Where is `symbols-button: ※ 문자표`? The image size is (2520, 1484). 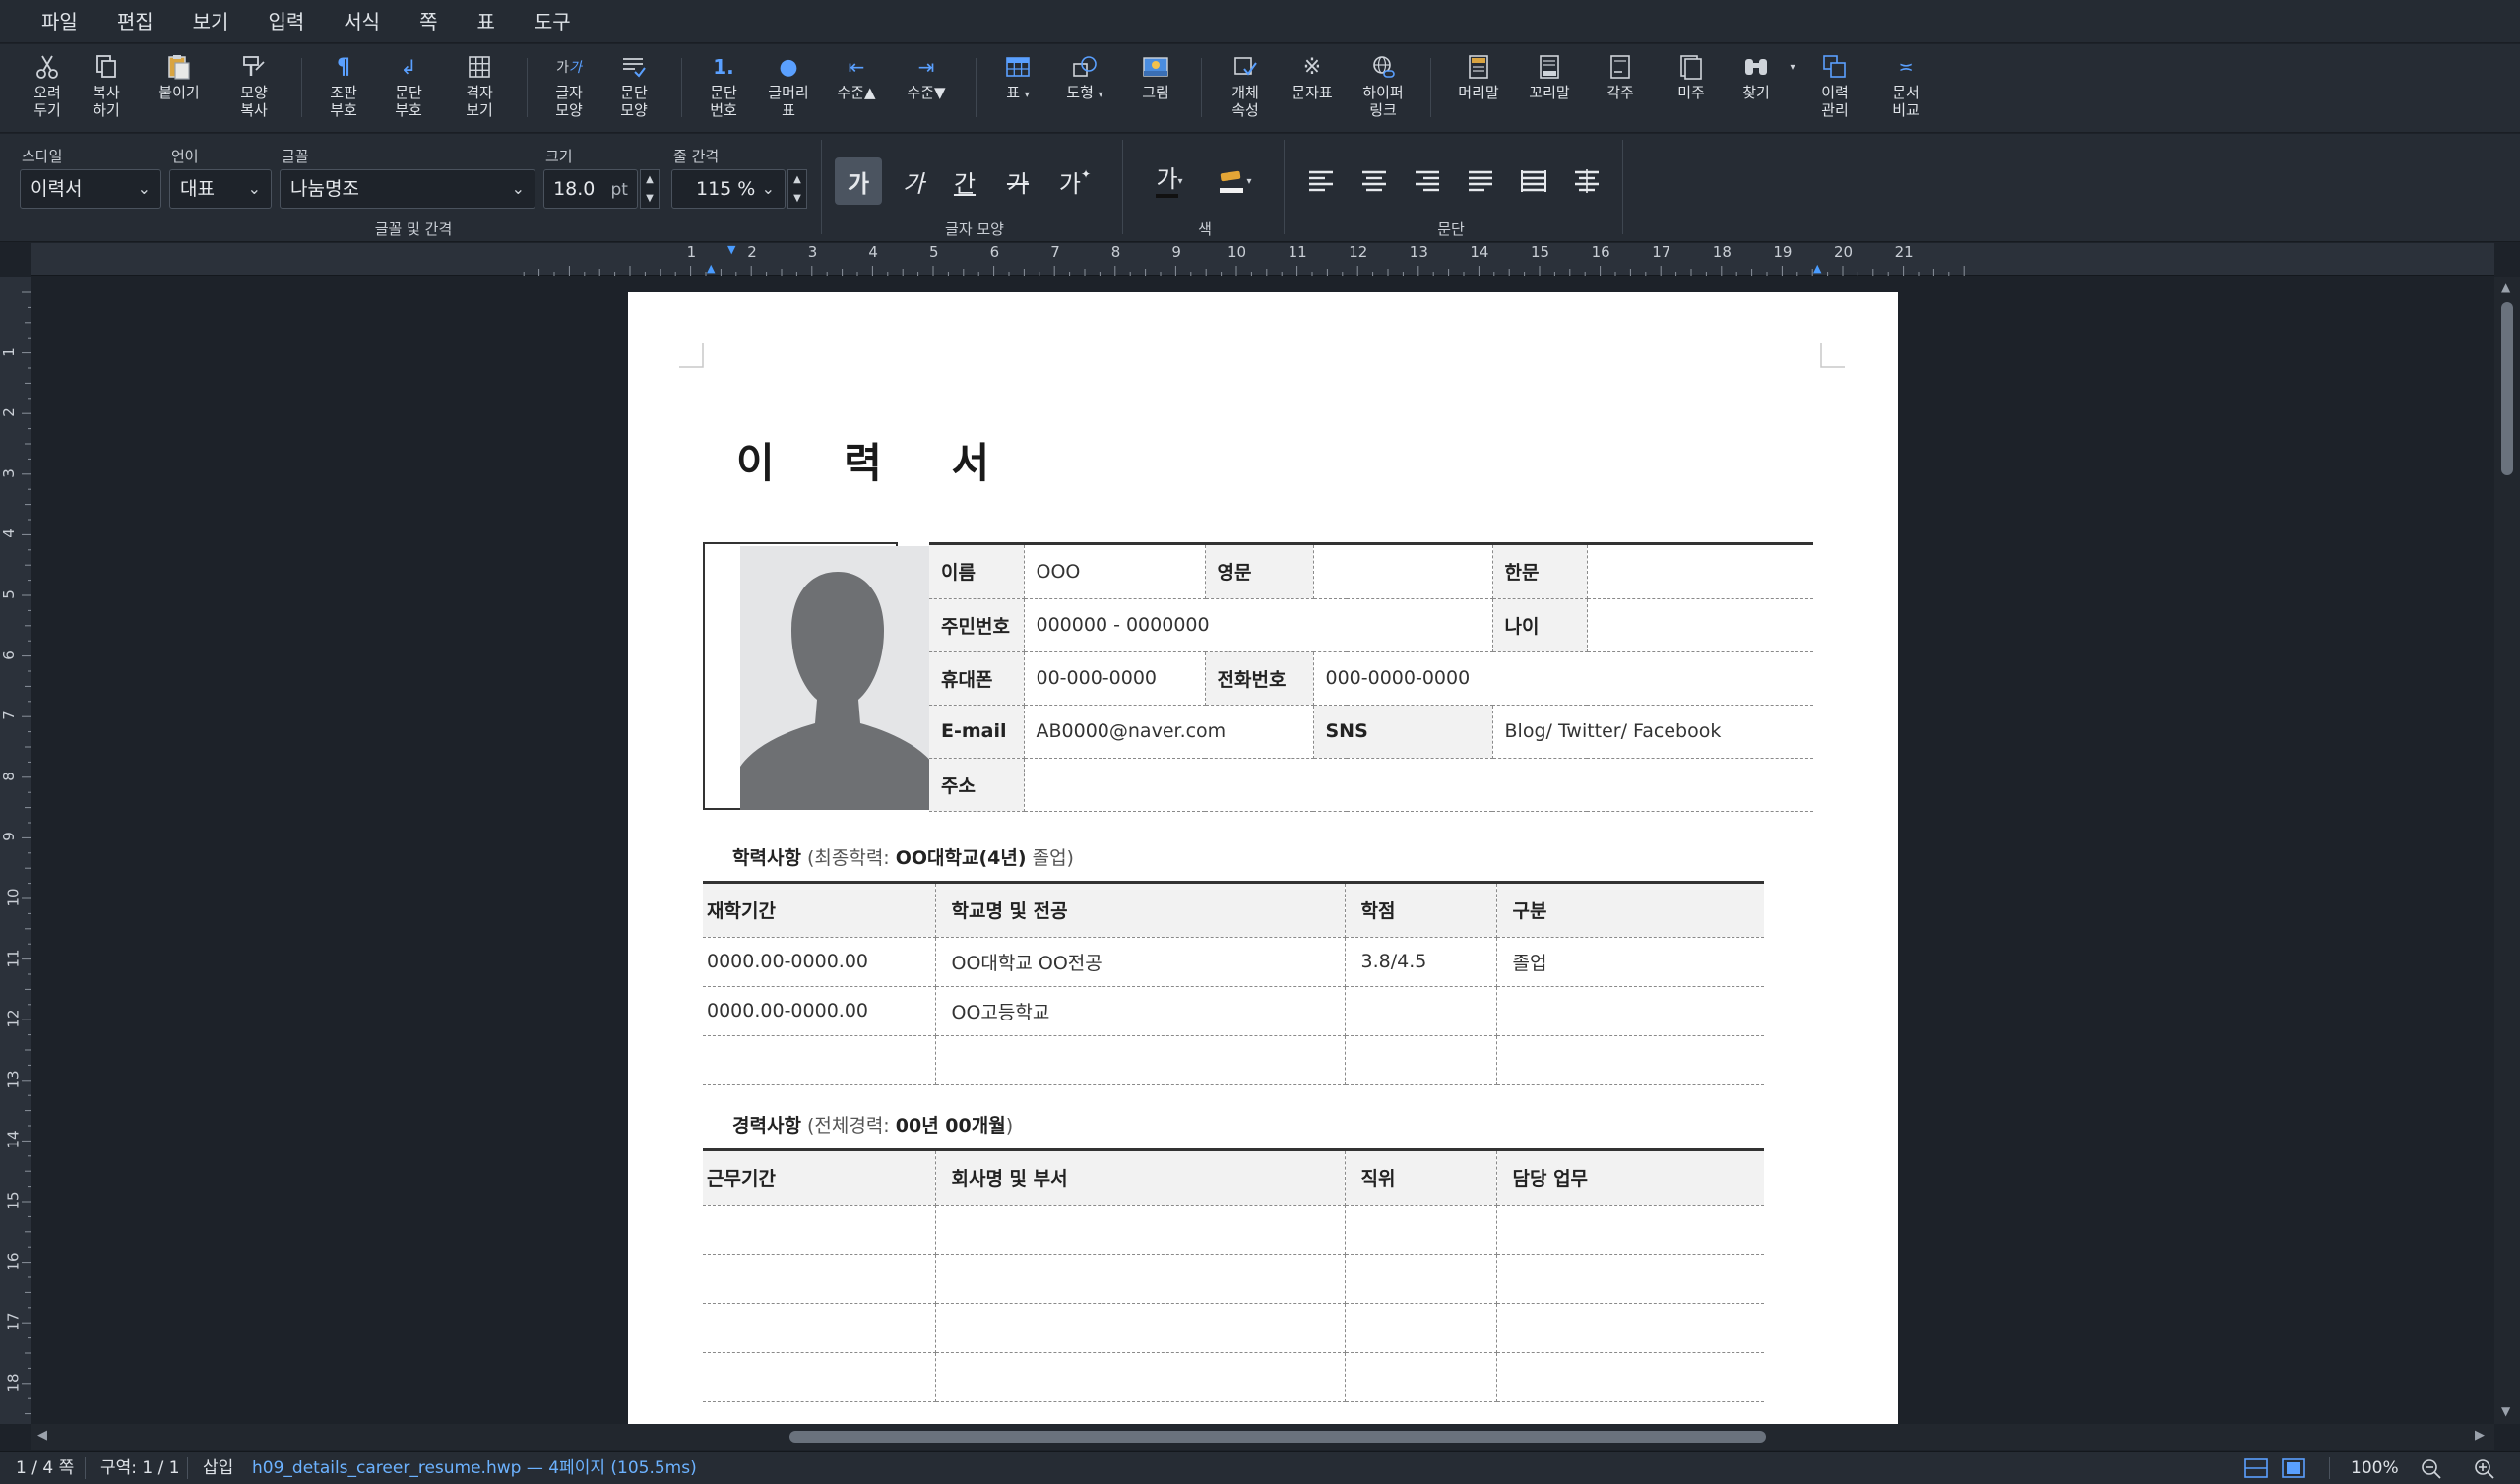 symbols-button: ※ 문자표 is located at coordinates (1312, 87).